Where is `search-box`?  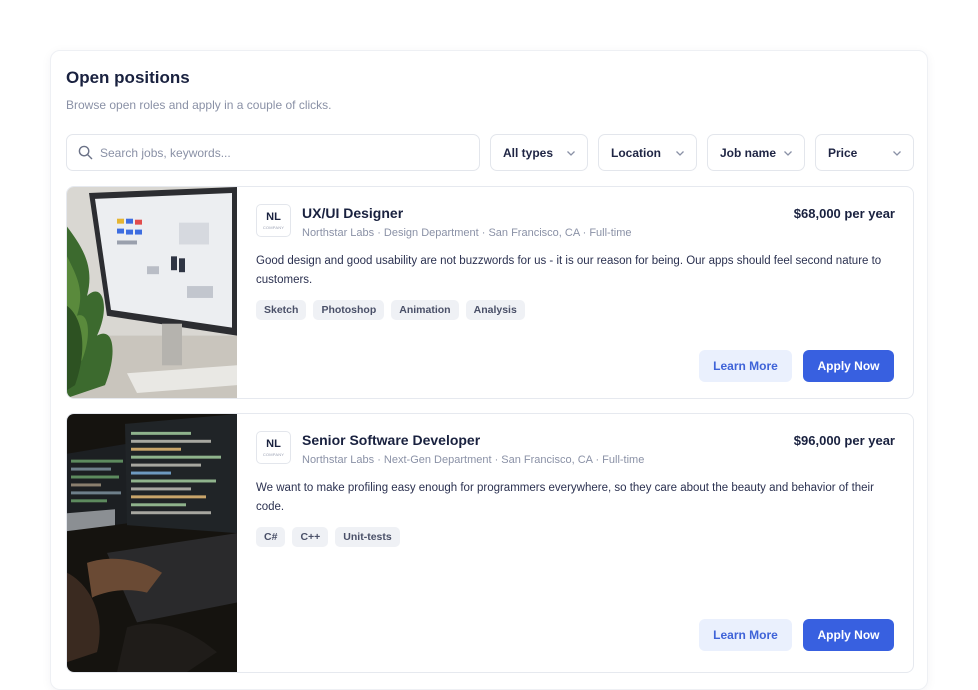 search-box is located at coordinates (273, 152).